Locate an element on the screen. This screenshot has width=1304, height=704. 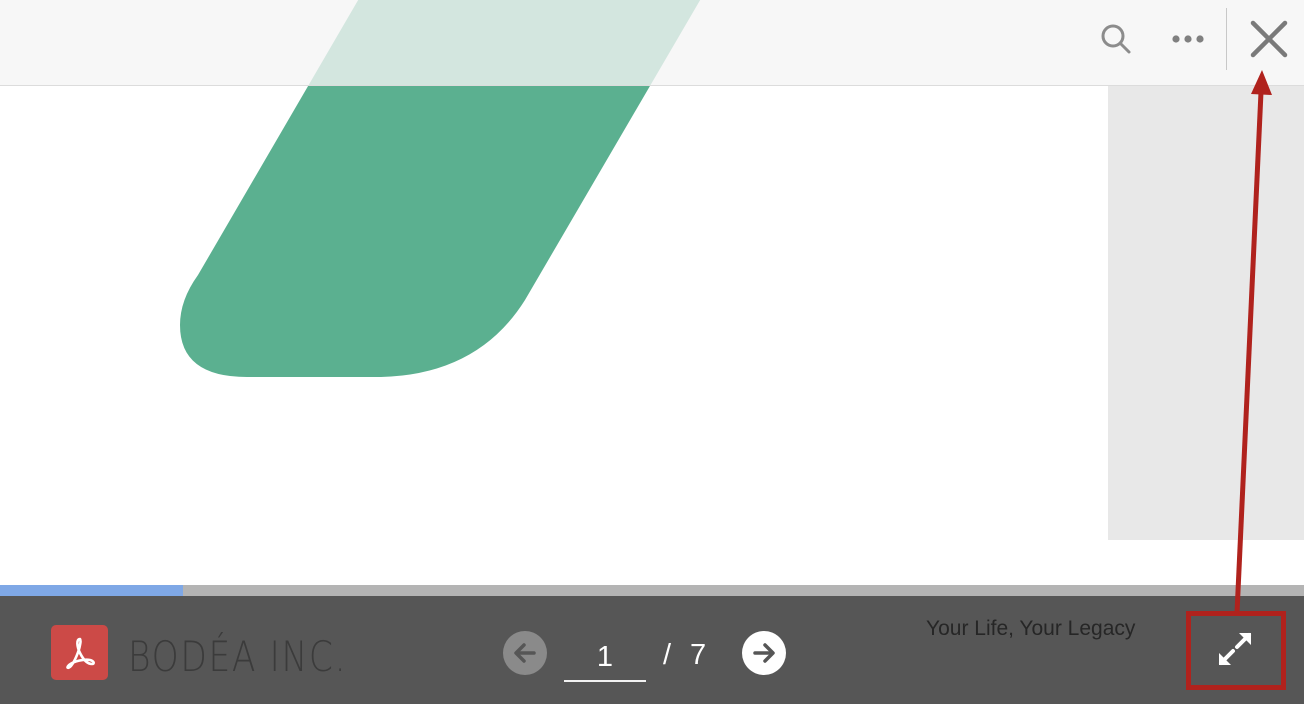
arrow-left-icon is located at coordinates (525, 653).